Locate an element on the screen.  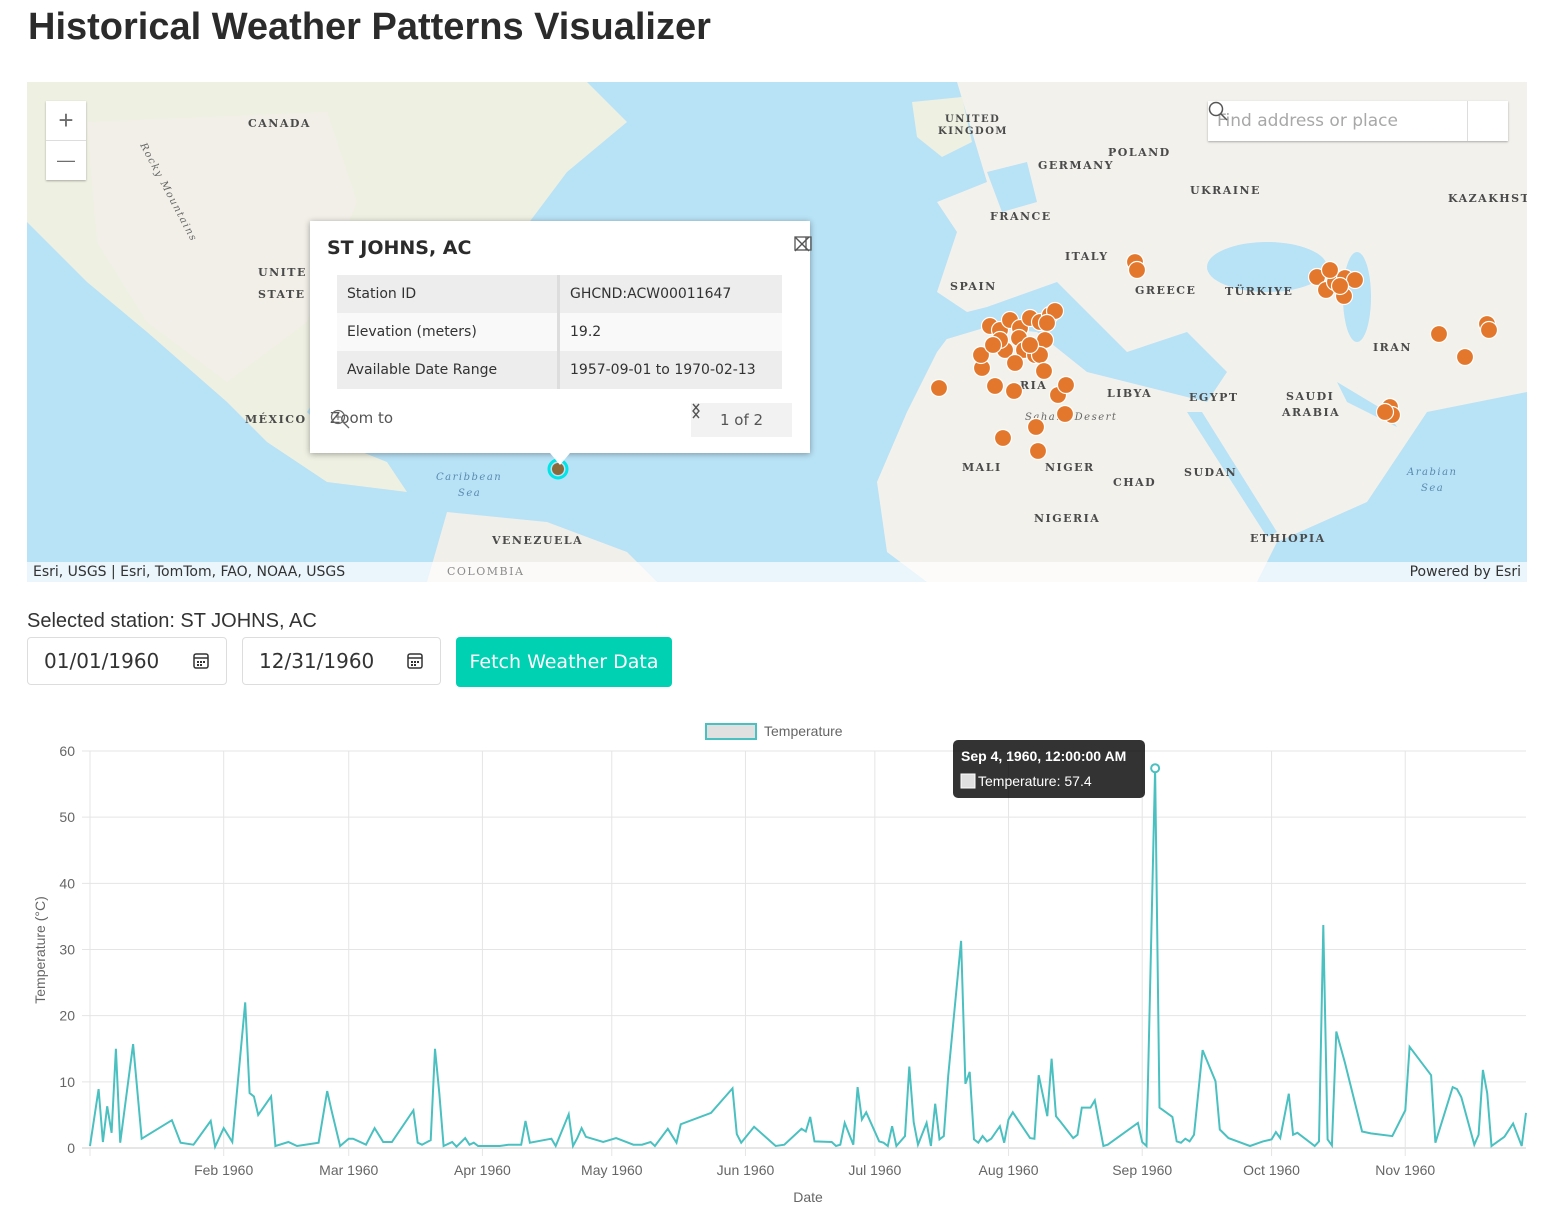
svg-text: POLAND is located at coordinates (1139, 152).